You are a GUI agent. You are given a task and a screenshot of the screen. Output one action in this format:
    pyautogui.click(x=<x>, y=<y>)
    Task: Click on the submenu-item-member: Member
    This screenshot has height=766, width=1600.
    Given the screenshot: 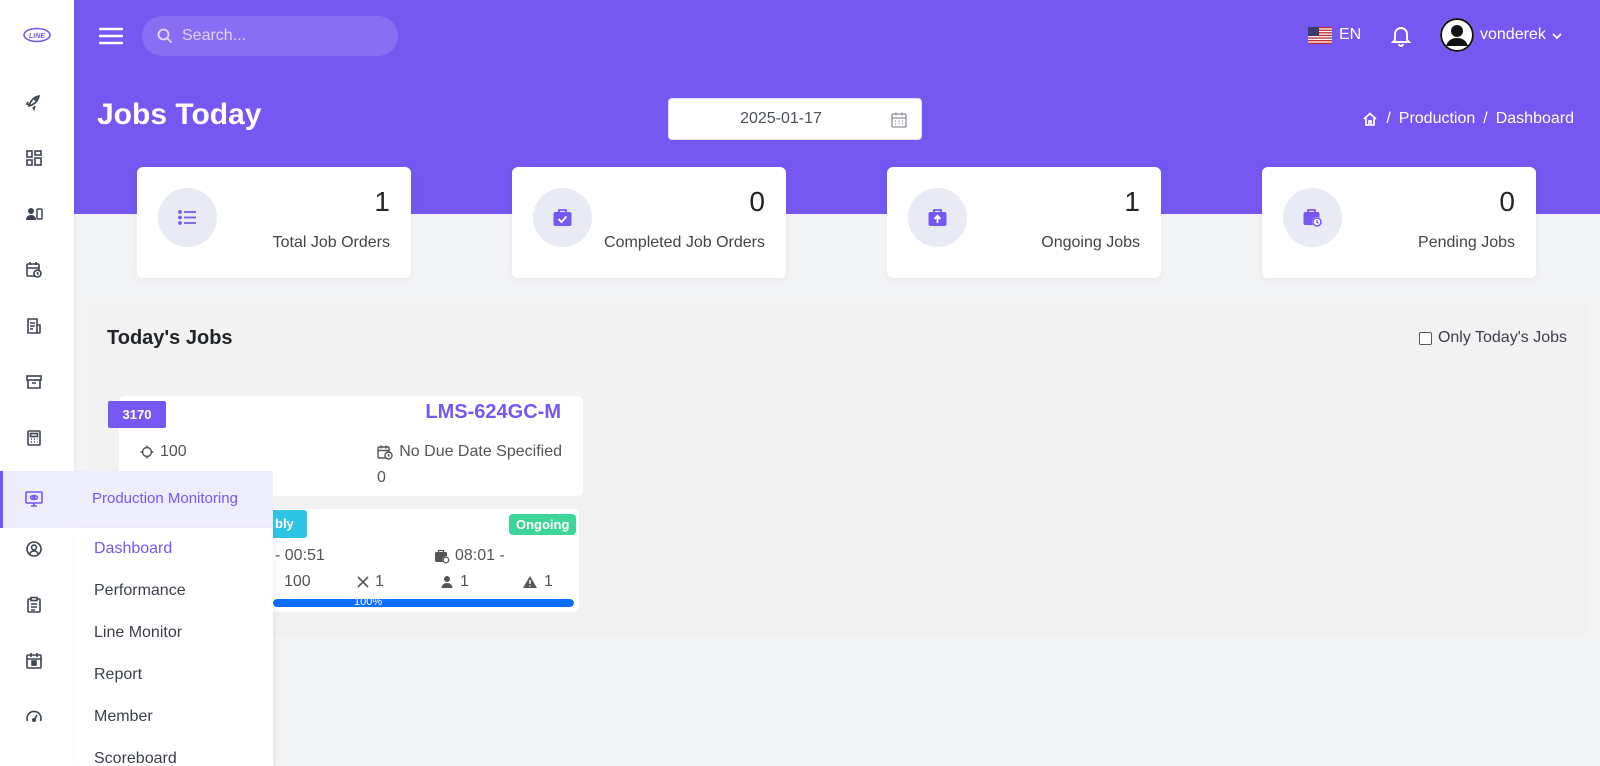 What is the action you would take?
    pyautogui.click(x=123, y=717)
    